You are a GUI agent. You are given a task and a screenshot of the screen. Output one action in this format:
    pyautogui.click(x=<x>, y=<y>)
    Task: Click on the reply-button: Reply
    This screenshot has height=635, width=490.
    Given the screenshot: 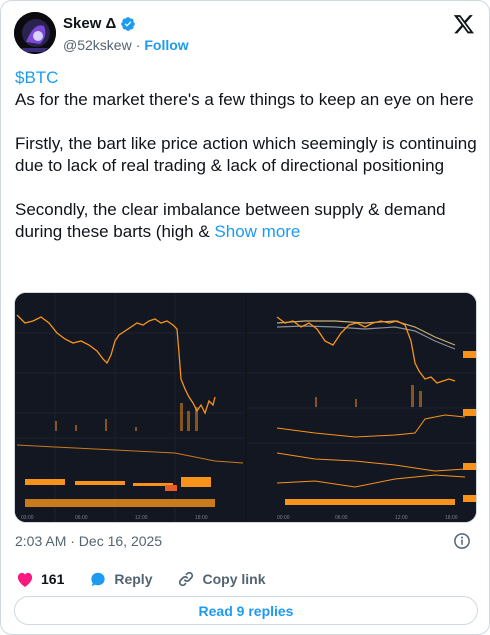 What is the action you would take?
    pyautogui.click(x=120, y=579)
    